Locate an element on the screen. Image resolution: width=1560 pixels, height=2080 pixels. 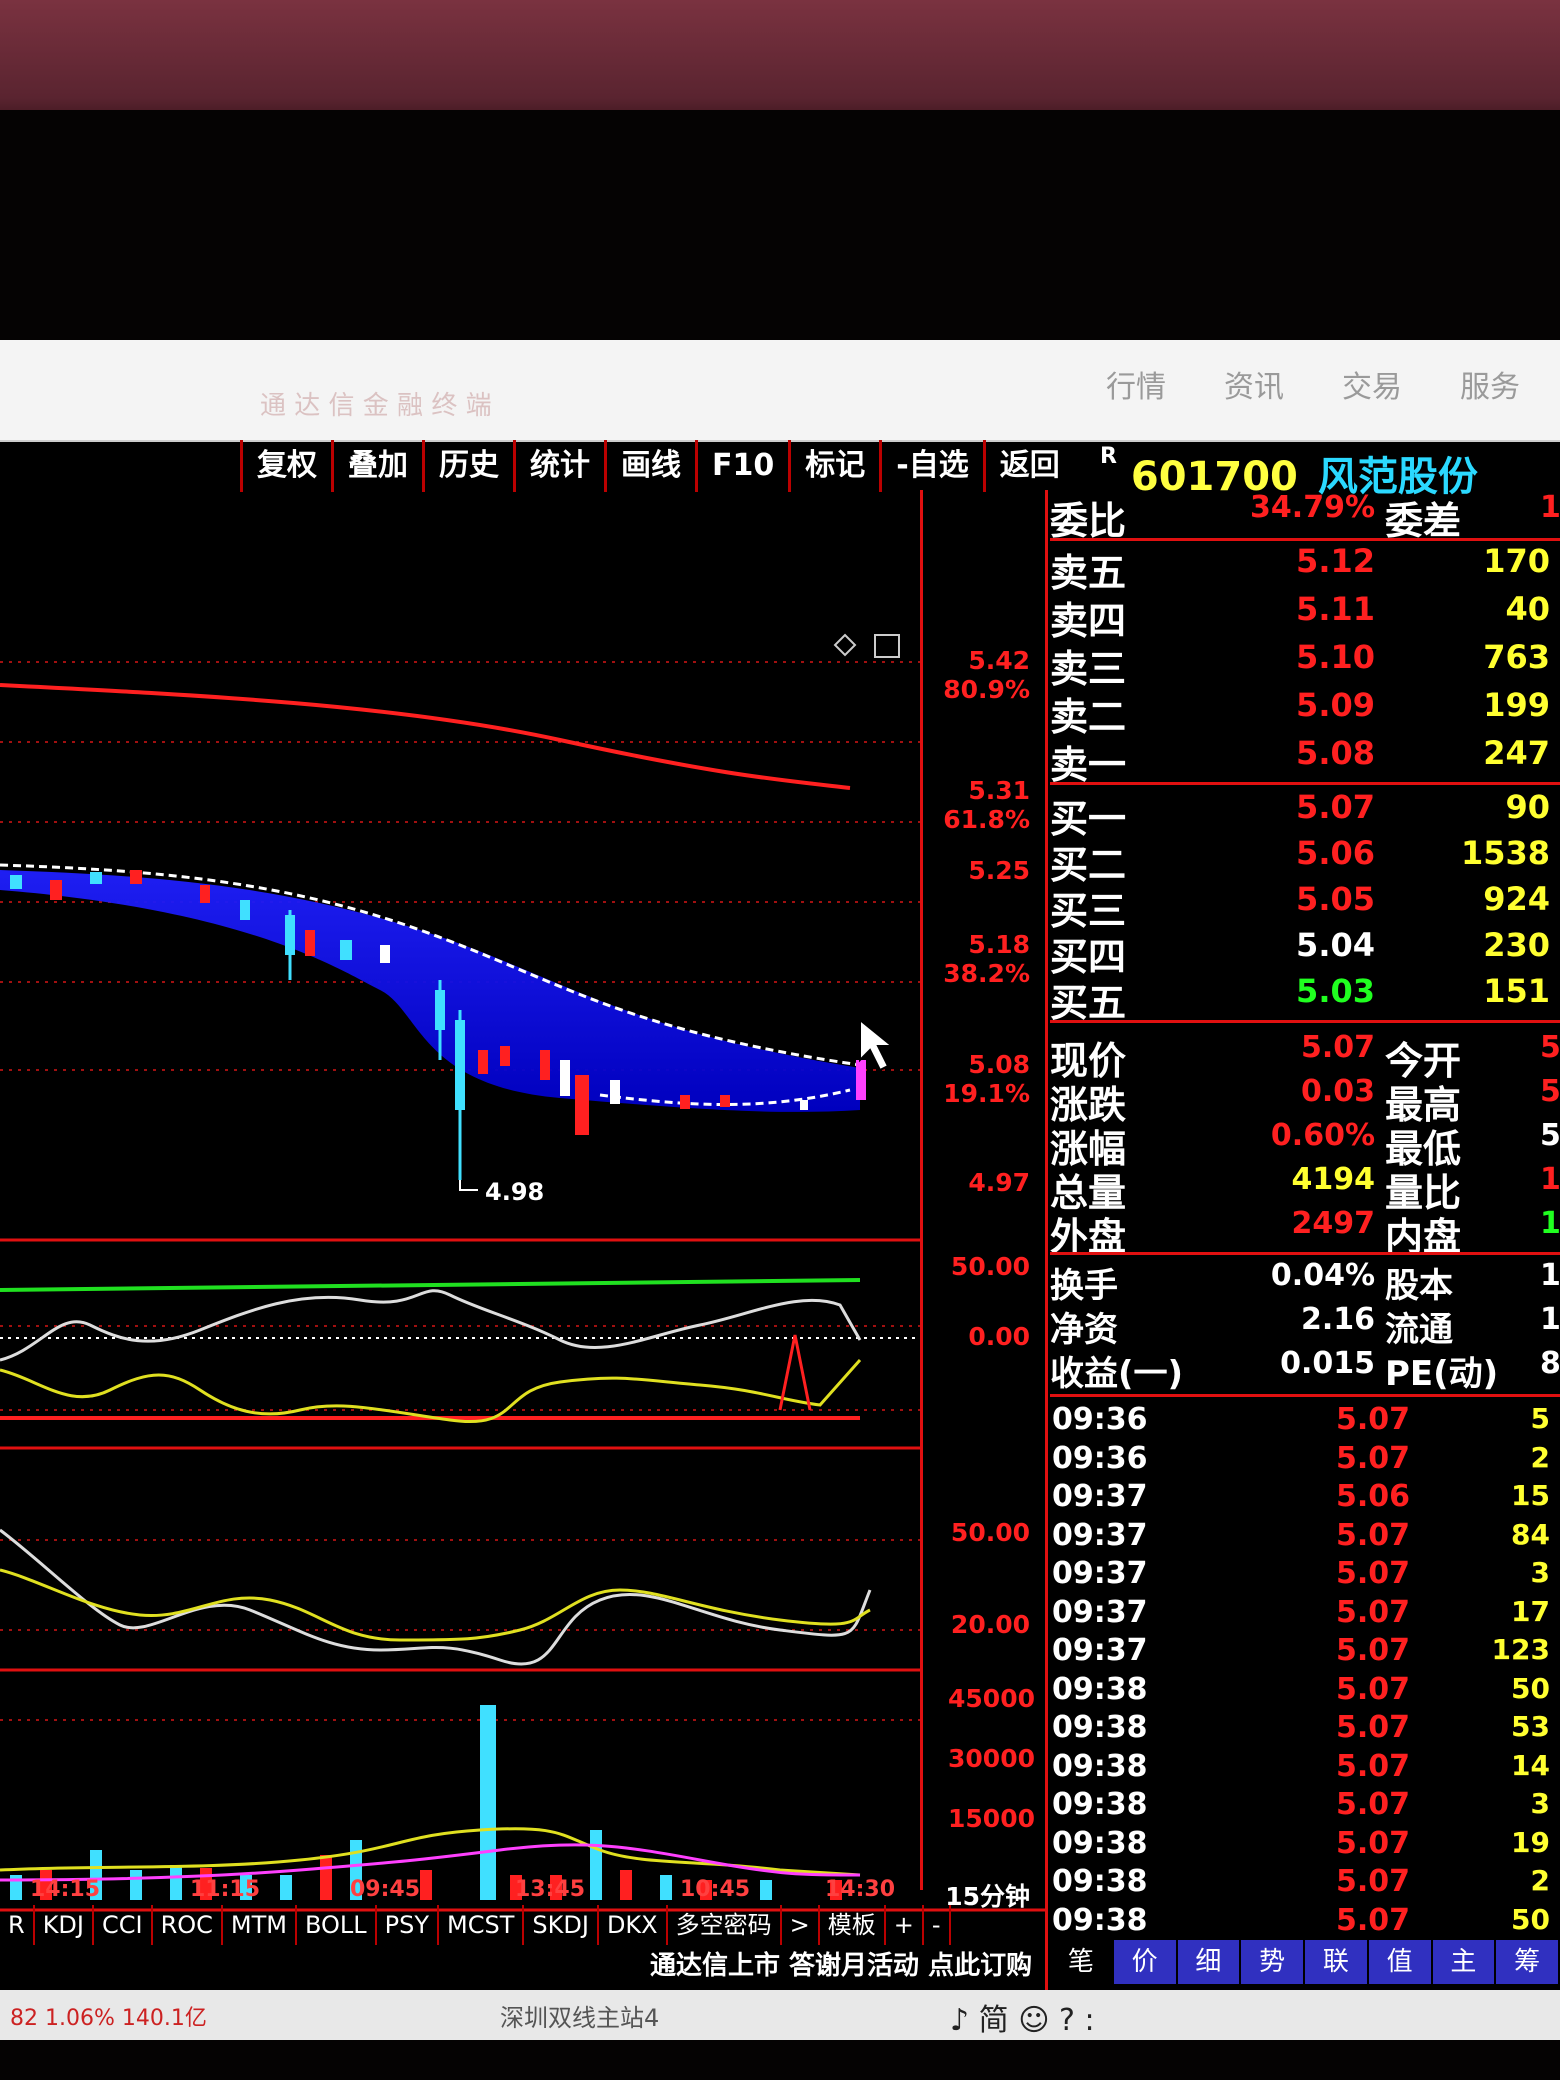
ma-long-line is located at coordinates (425, 736).